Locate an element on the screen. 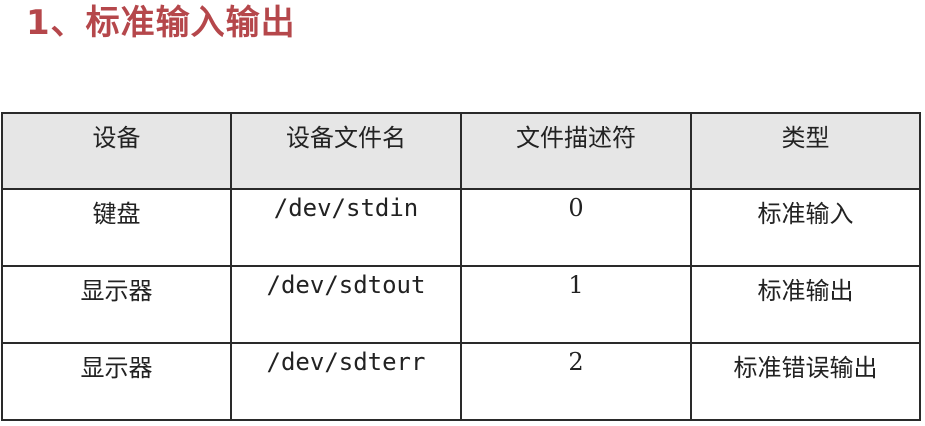 Image resolution: width=925 pixels, height=426 pixels. cell-device-filename: /dev/stdin is located at coordinates (346, 227).